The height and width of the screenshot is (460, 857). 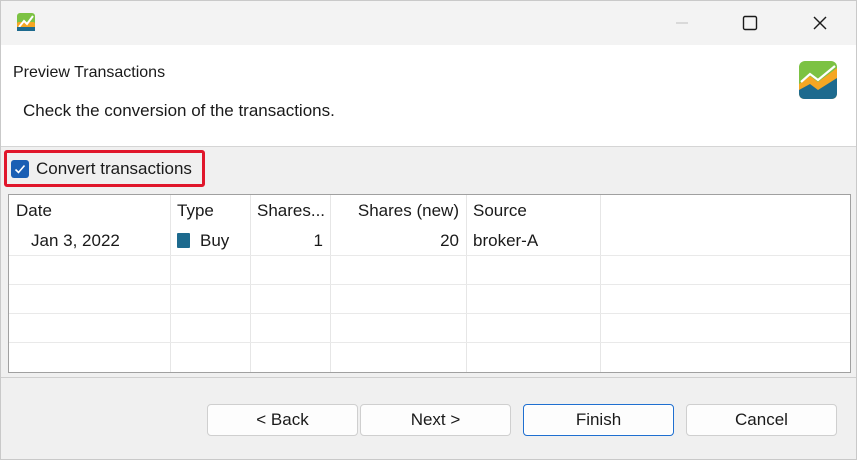 I want to click on cell-type: Buy, so click(x=210, y=240).